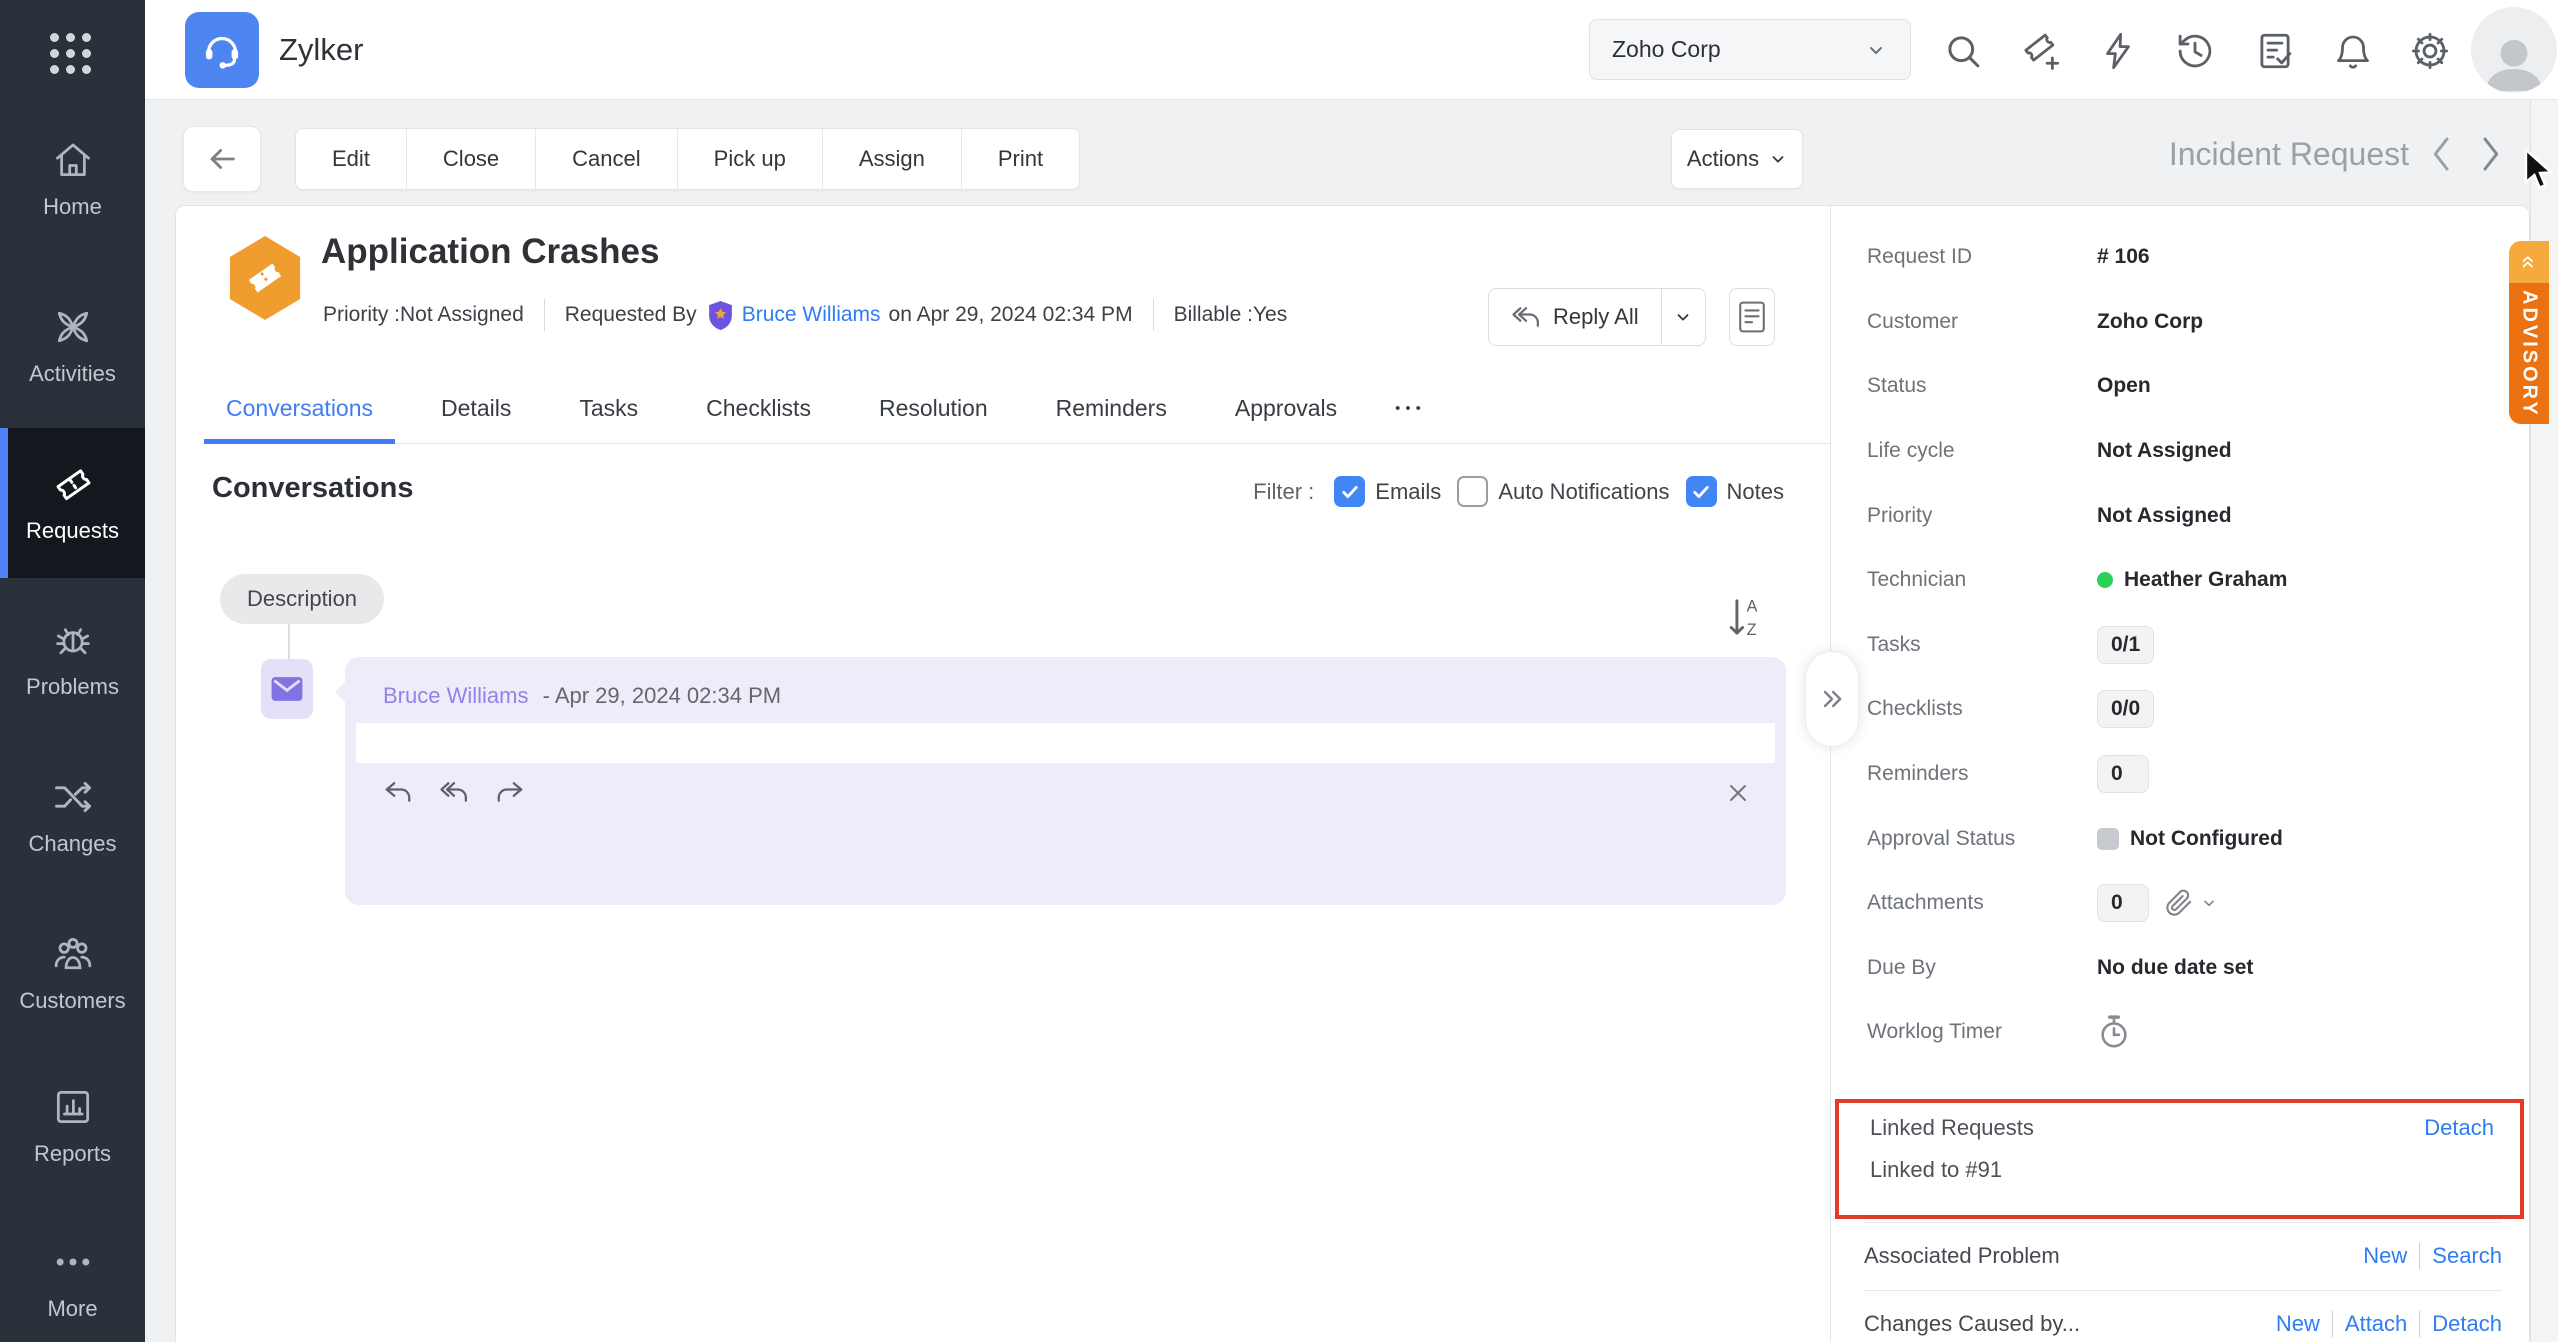 The image size is (2558, 1342). I want to click on sidebar-item-changes: Changes, so click(72, 816).